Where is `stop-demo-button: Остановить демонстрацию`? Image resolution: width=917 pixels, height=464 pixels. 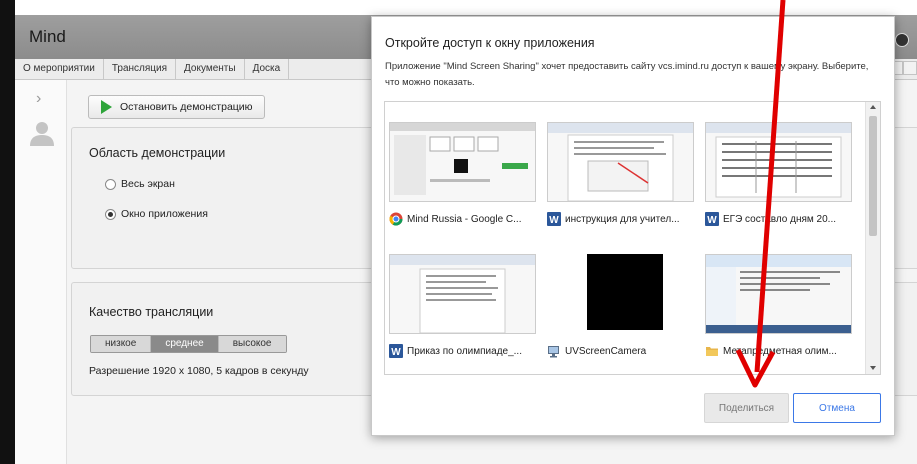 stop-demo-button: Остановить демонстрацию is located at coordinates (176, 107).